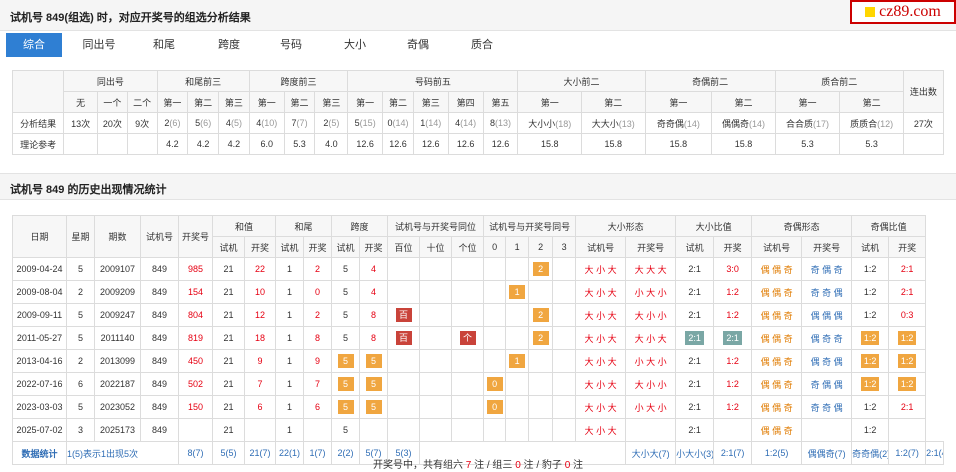 Image resolution: width=956 pixels, height=472 pixels. I want to click on tab-bar: 综合 同出号 和尾 跨度 号码 大小 奇偶 质合, so click(478, 45).